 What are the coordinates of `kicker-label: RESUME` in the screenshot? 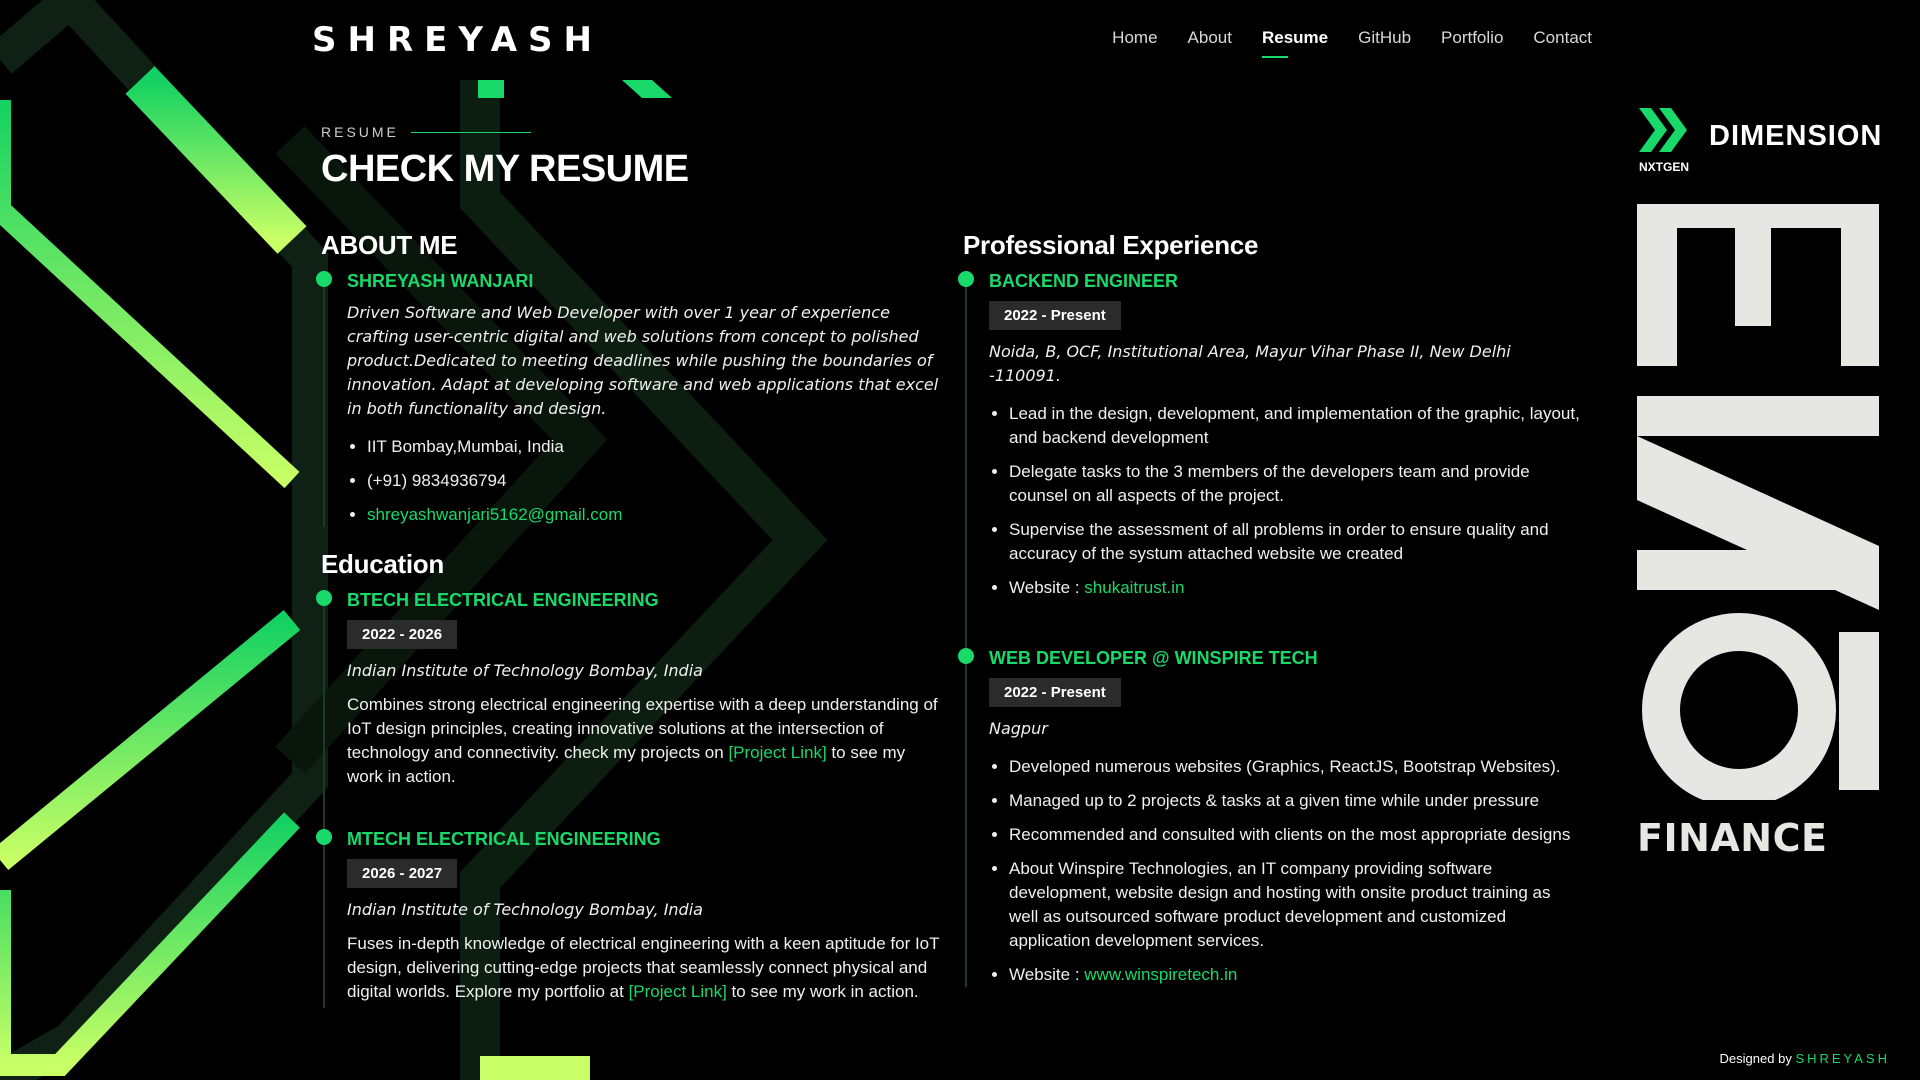 It's located at (360, 132).